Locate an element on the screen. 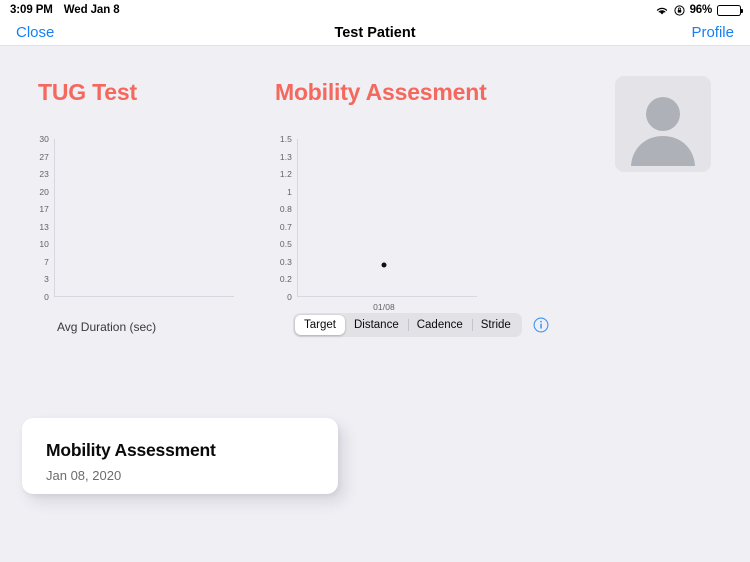 Image resolution: width=750 pixels, height=562 pixels. segment-stride: Stride is located at coordinates (495, 325).